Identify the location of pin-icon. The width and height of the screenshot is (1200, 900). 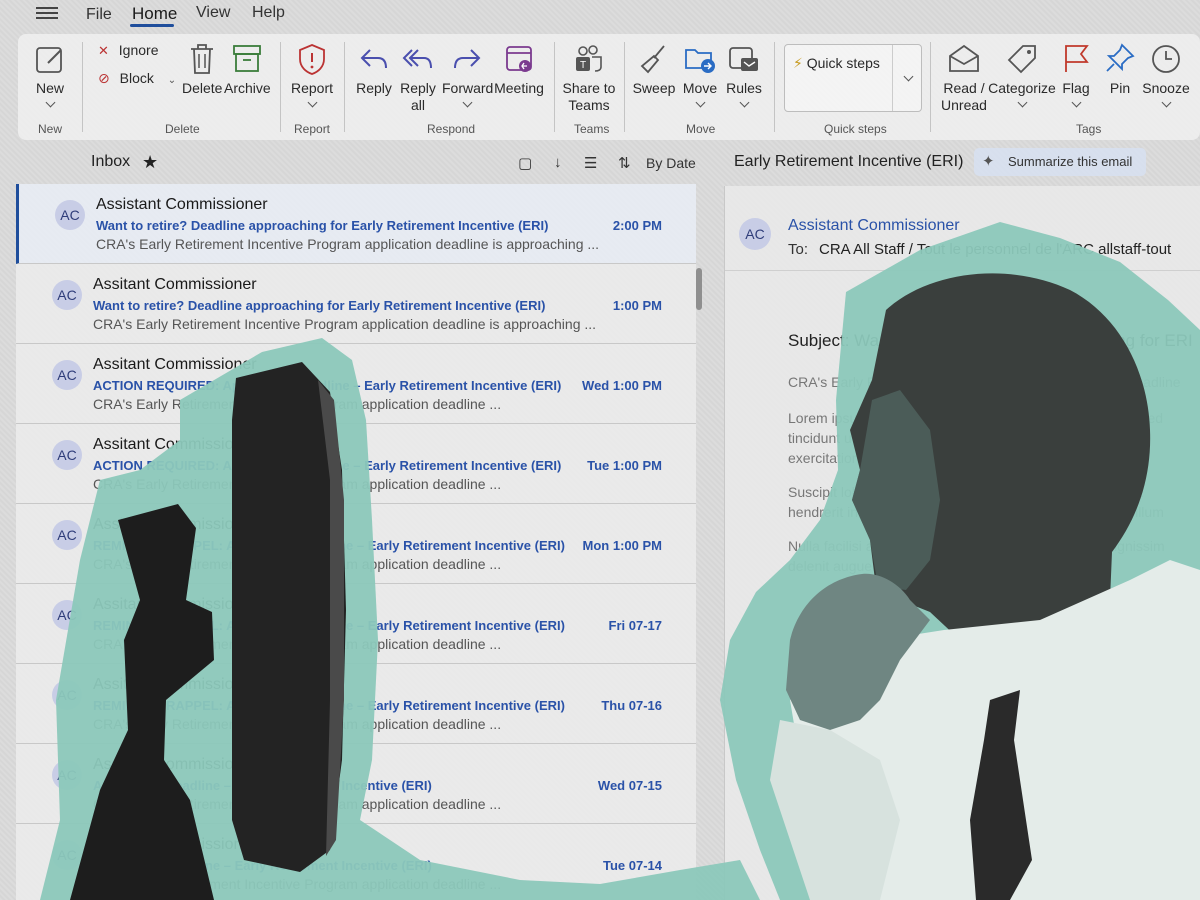
(1120, 57).